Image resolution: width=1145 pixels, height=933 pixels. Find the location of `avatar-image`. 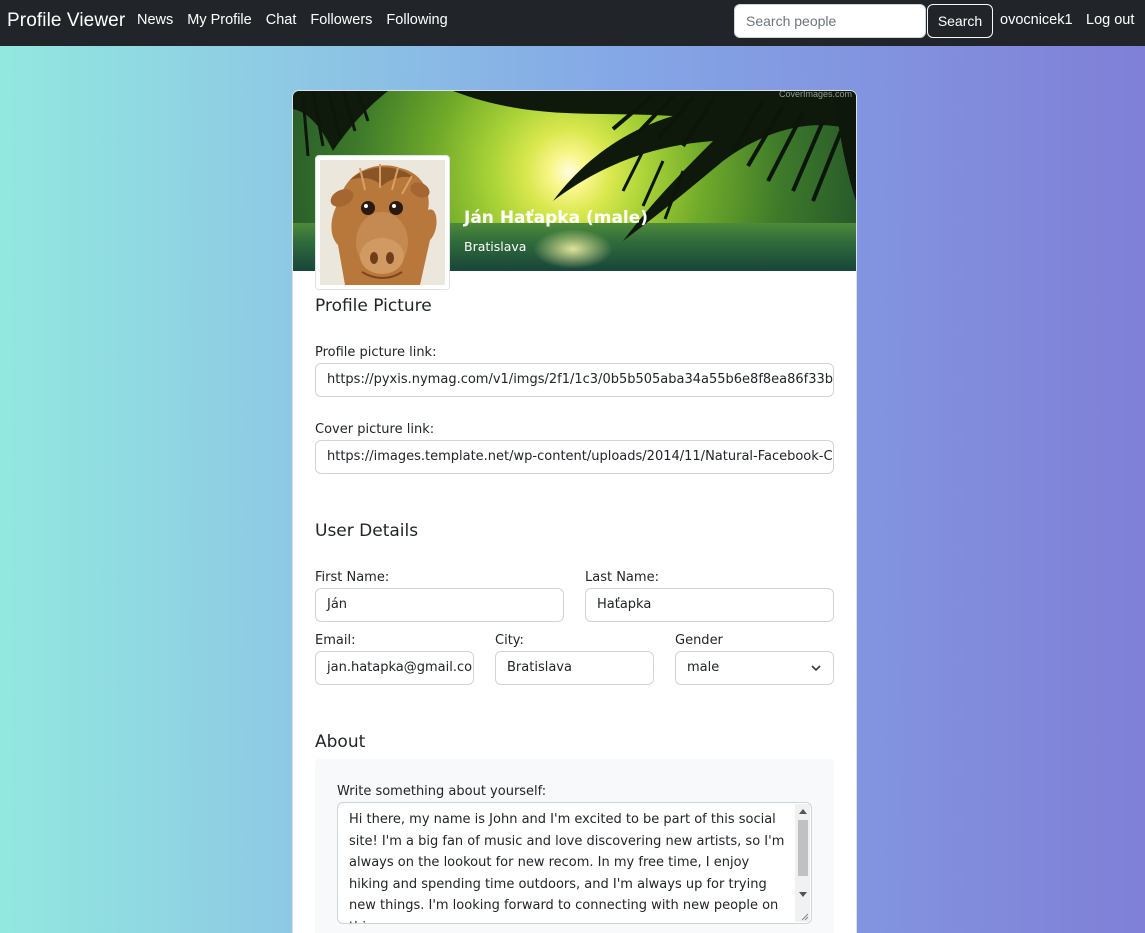

avatar-image is located at coordinates (382, 222).